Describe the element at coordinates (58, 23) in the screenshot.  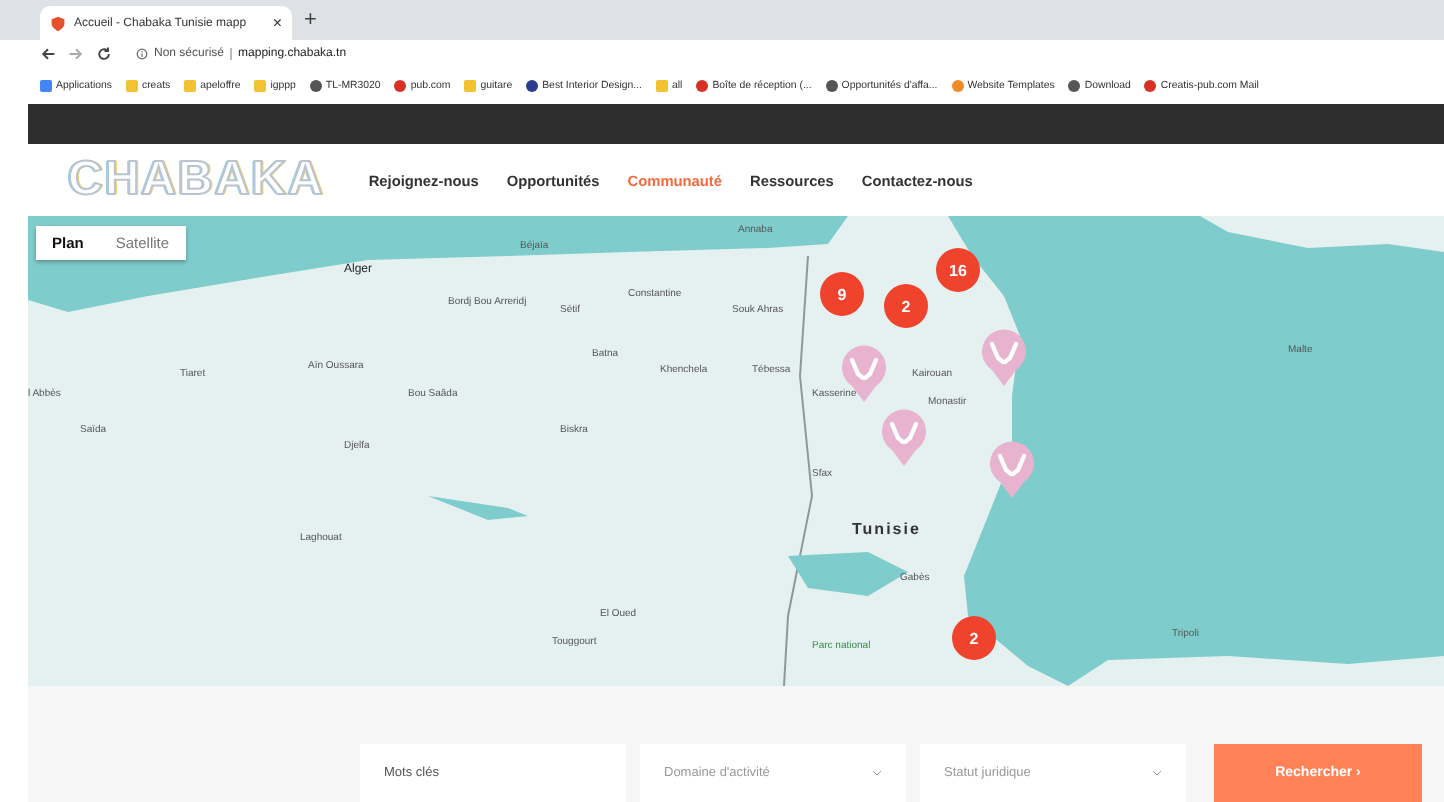
I see `shield-icon` at that location.